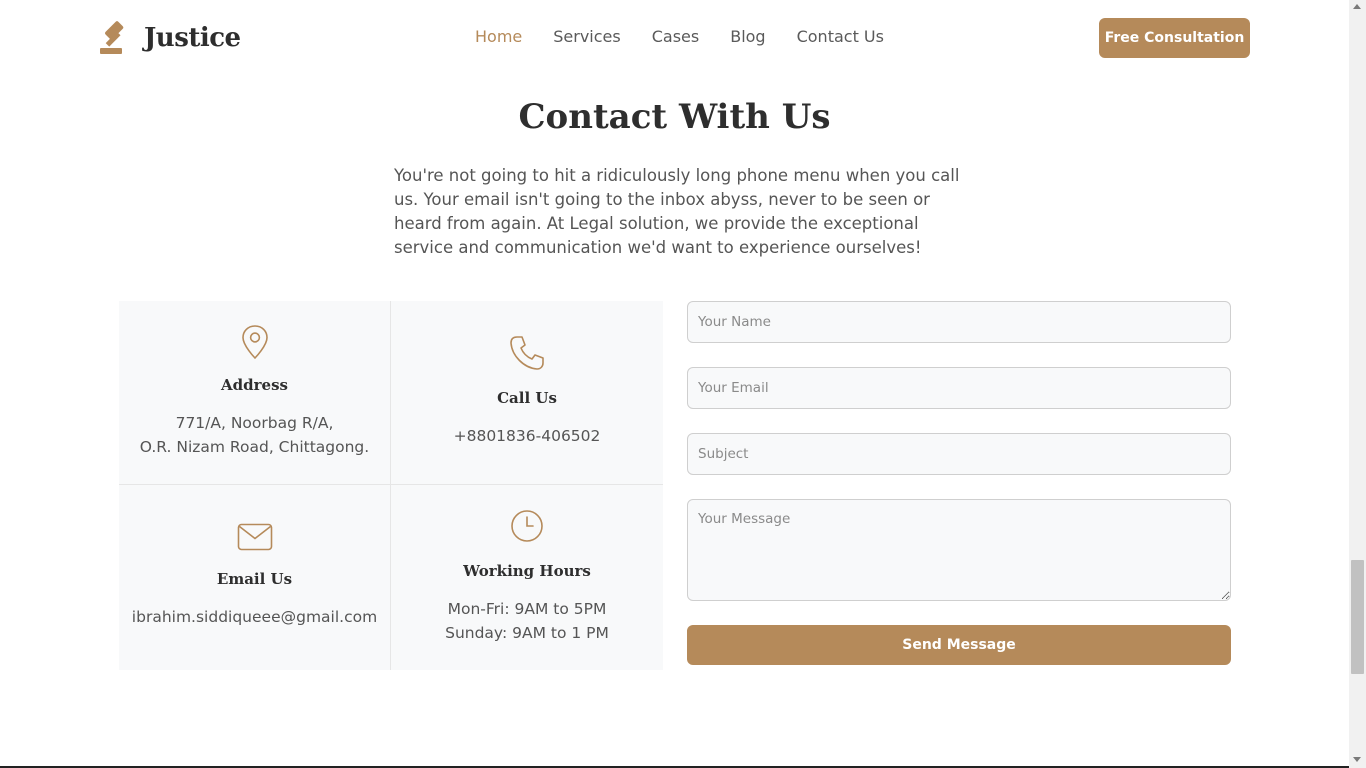  I want to click on subject-input, so click(959, 454).